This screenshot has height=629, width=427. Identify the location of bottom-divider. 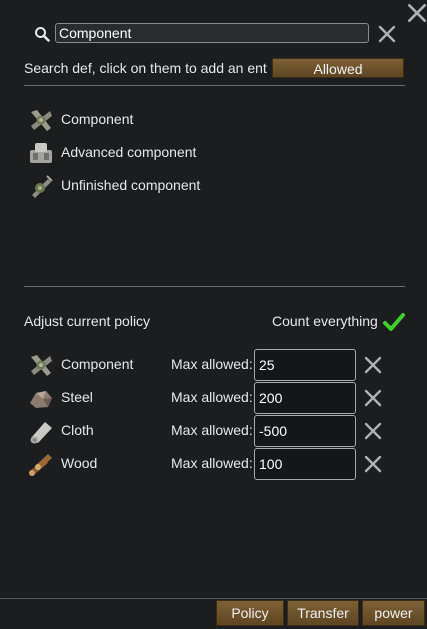
(213, 598).